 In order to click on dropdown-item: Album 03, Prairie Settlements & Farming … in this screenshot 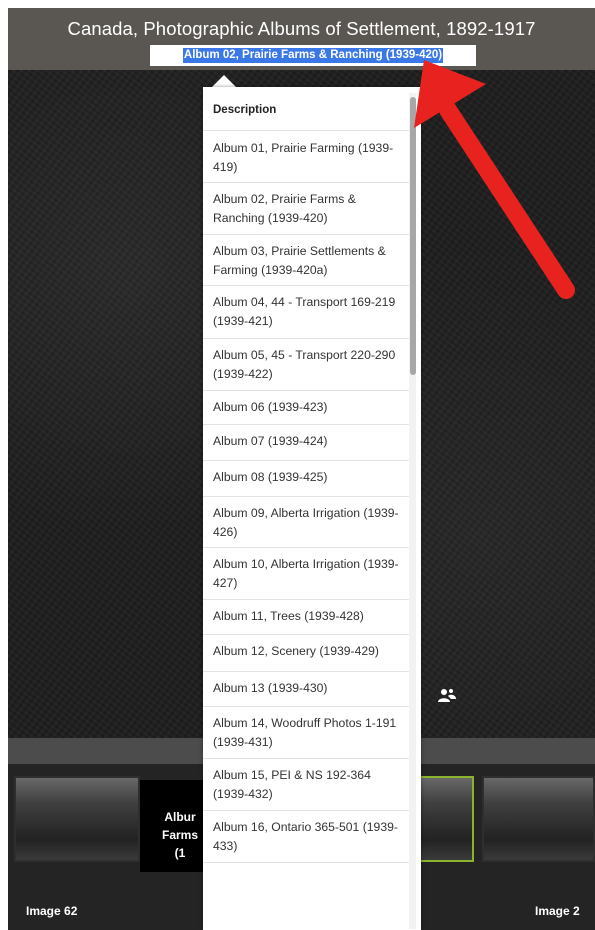, I will do `click(307, 260)`.